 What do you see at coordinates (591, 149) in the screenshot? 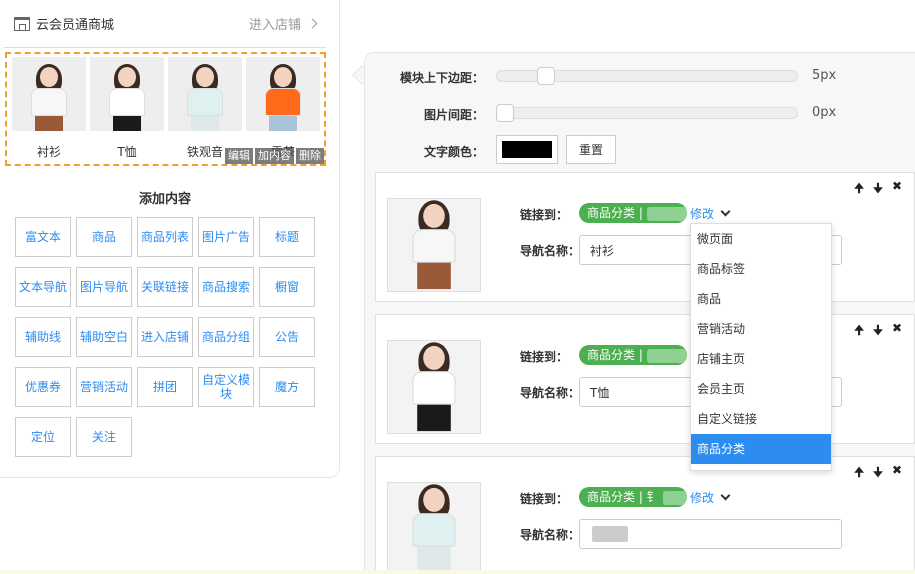
I see `reset-color-button: 重置` at bounding box center [591, 149].